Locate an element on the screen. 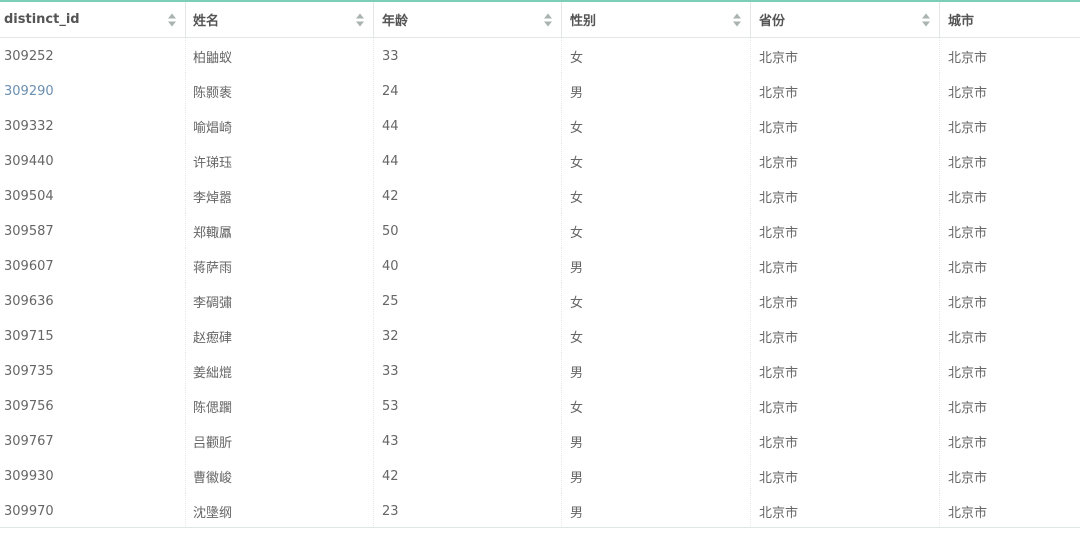 This screenshot has height=534, width=1080. name-cell: 曹徽峻 is located at coordinates (279, 475).